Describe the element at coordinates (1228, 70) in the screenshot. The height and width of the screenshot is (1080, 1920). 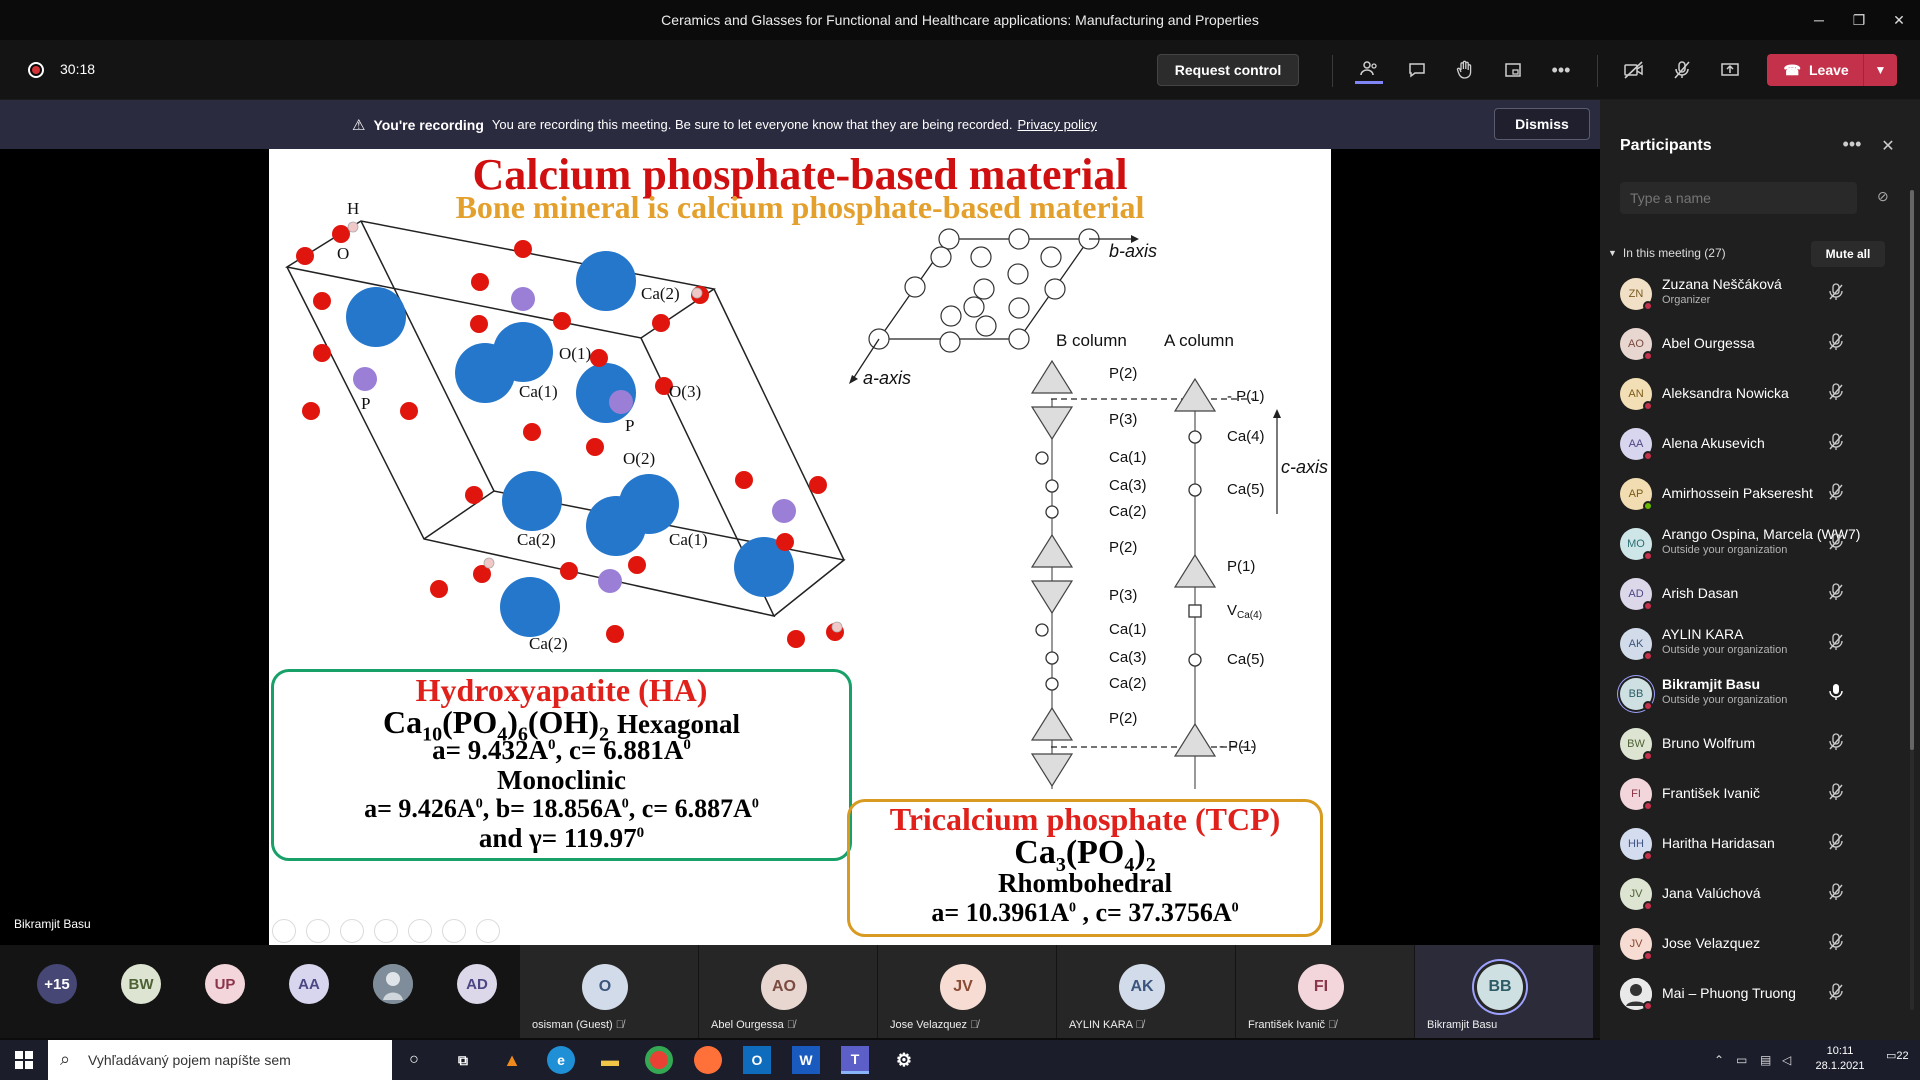
I see `request-control-button: Request control` at that location.